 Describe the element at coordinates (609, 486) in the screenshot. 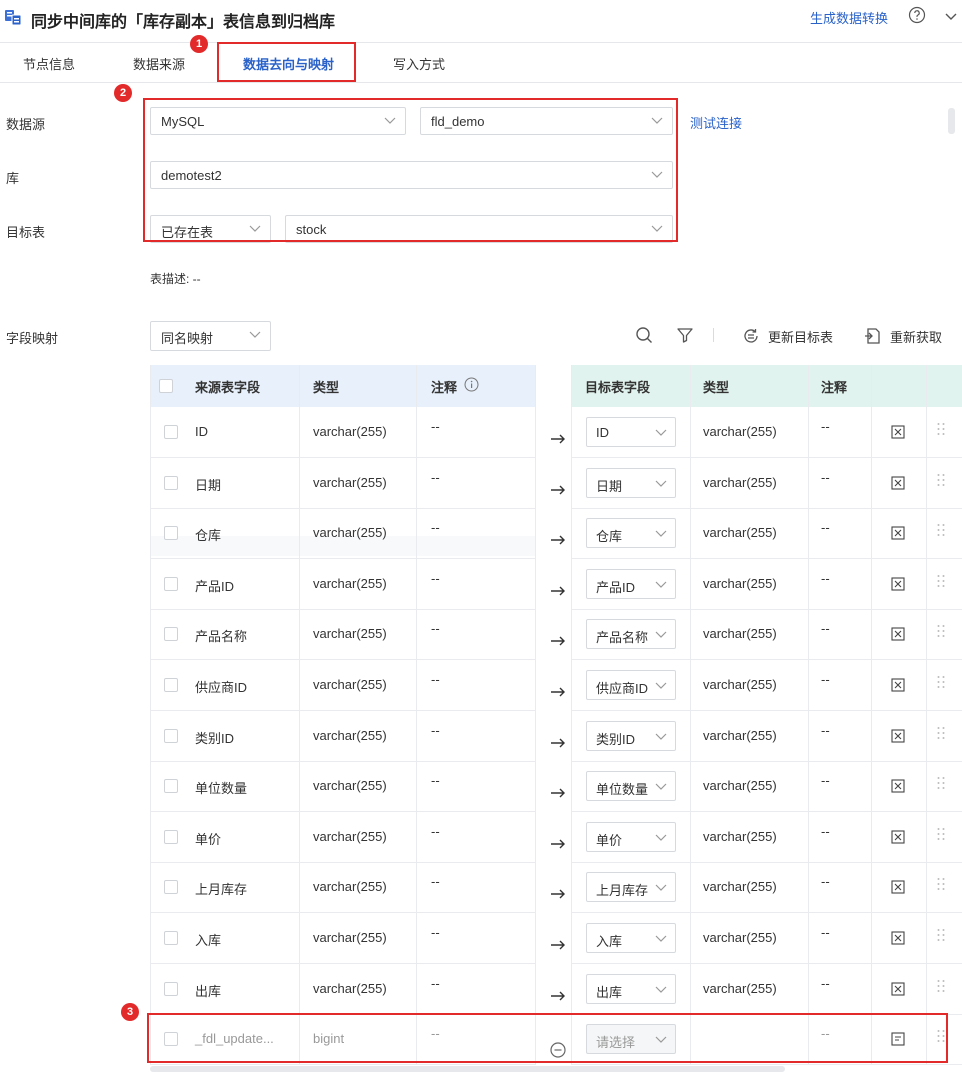

I see `target-field-value: 日期` at that location.